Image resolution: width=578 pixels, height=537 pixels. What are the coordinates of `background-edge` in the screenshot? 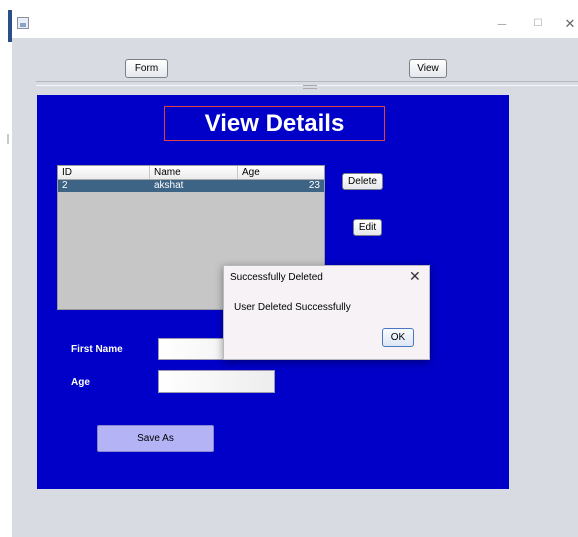 It's located at (6, 268).